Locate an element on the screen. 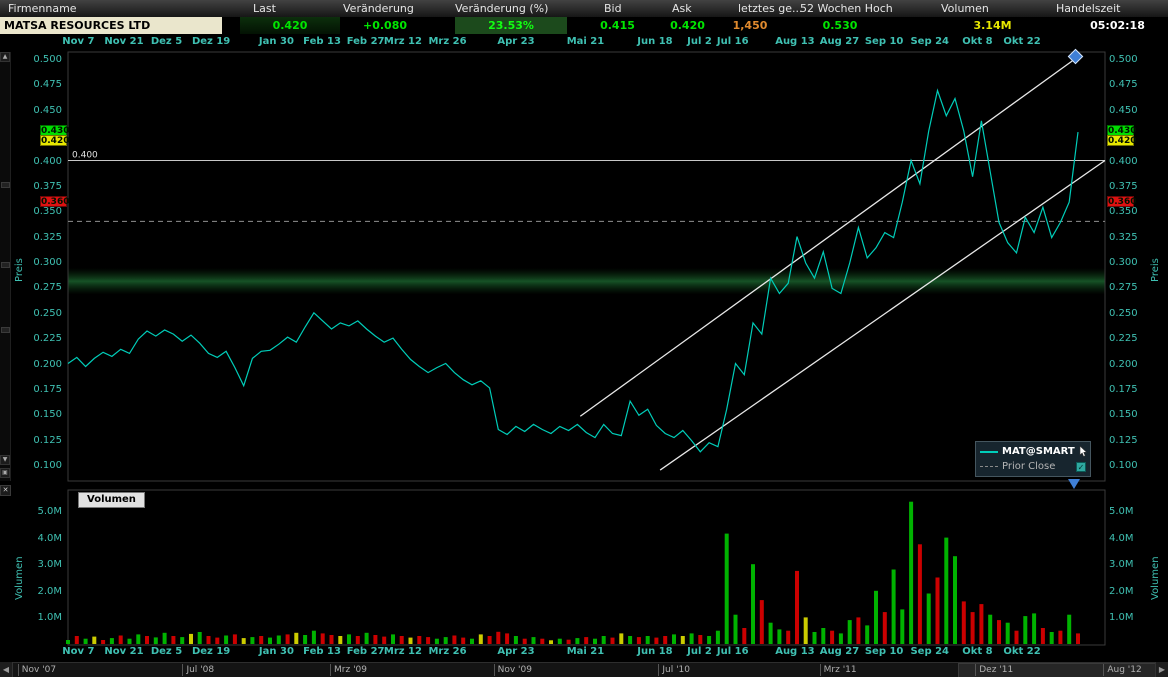  column-header-firmenname: Firmenname is located at coordinates (42, 8).